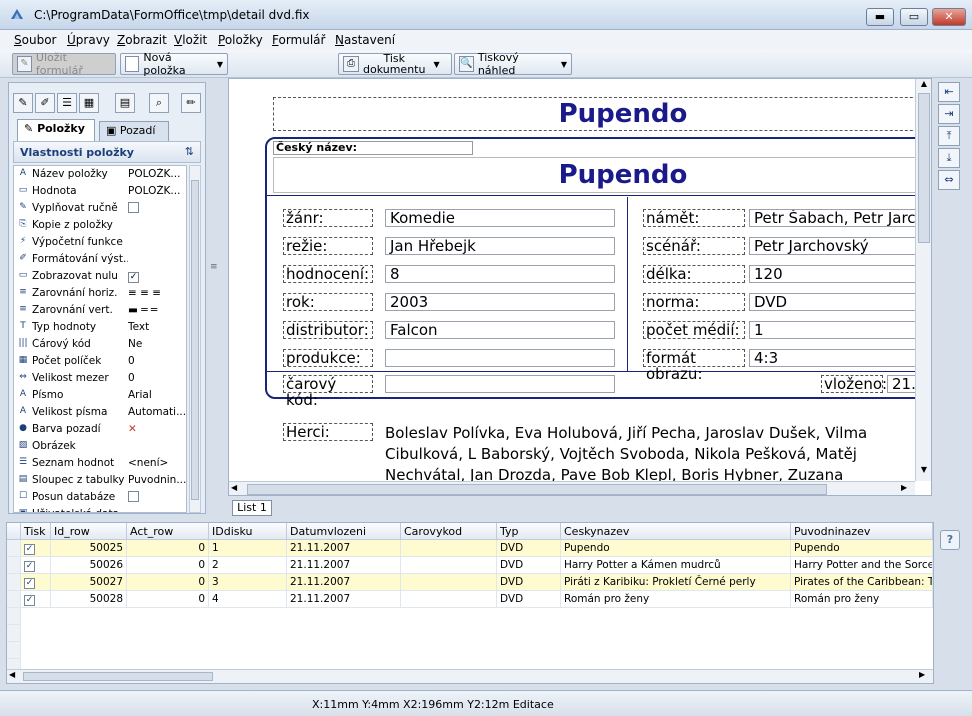  Describe the element at coordinates (168, 531) in the screenshot. I see `column-header: Act_row` at that location.